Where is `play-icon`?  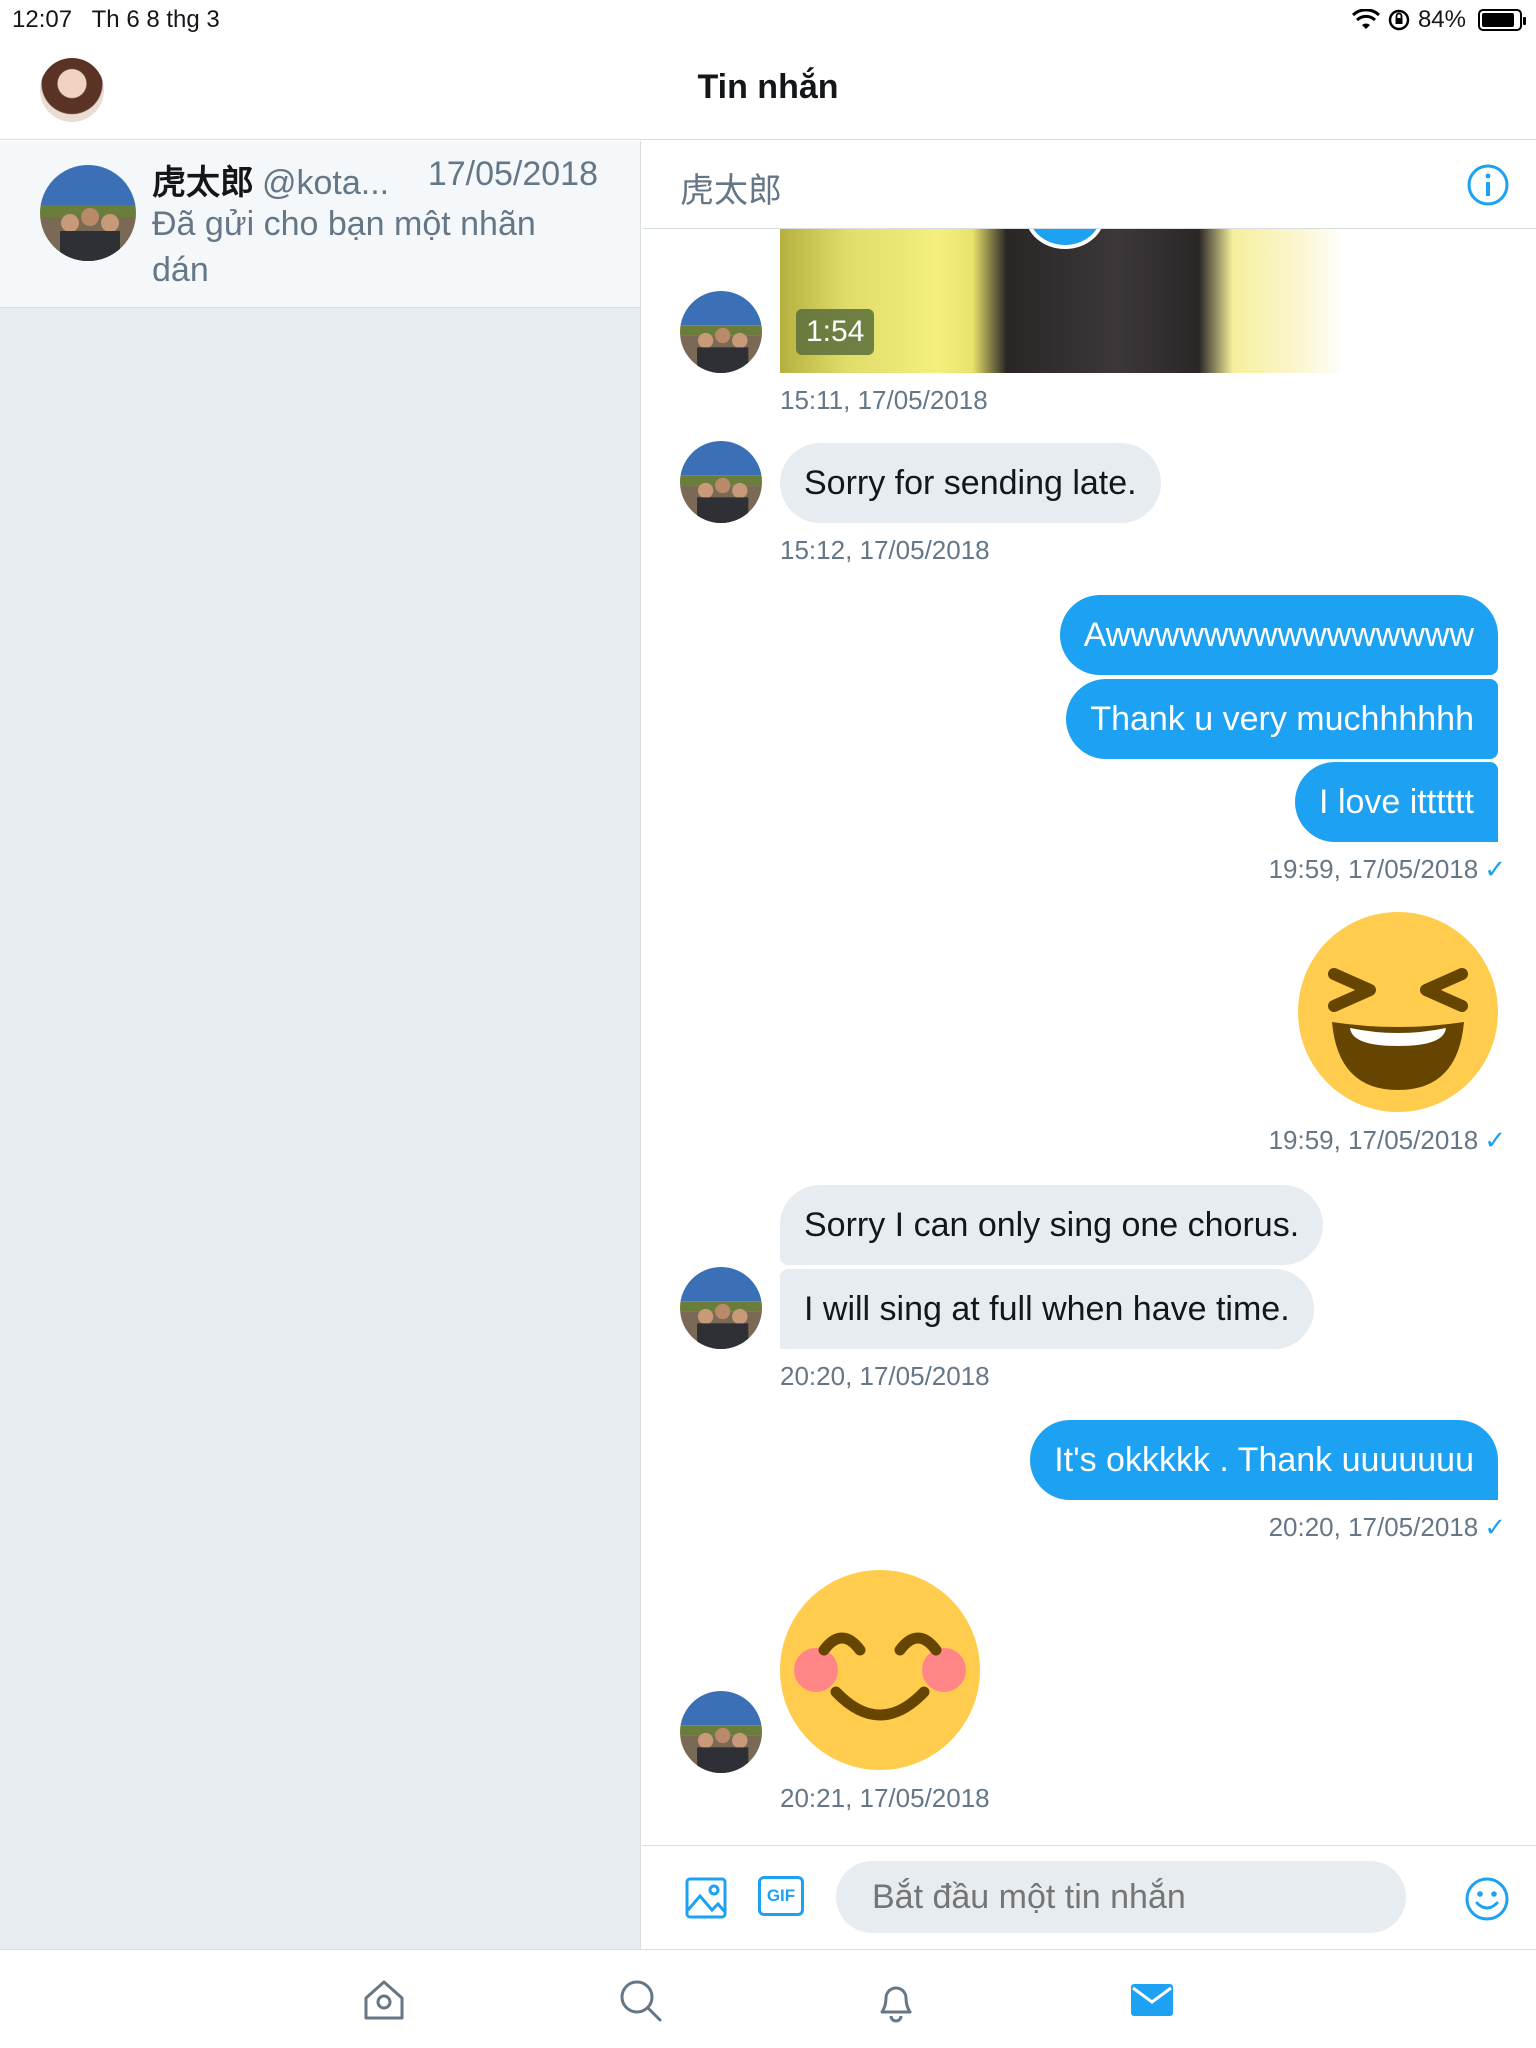
play-icon is located at coordinates (1065, 239).